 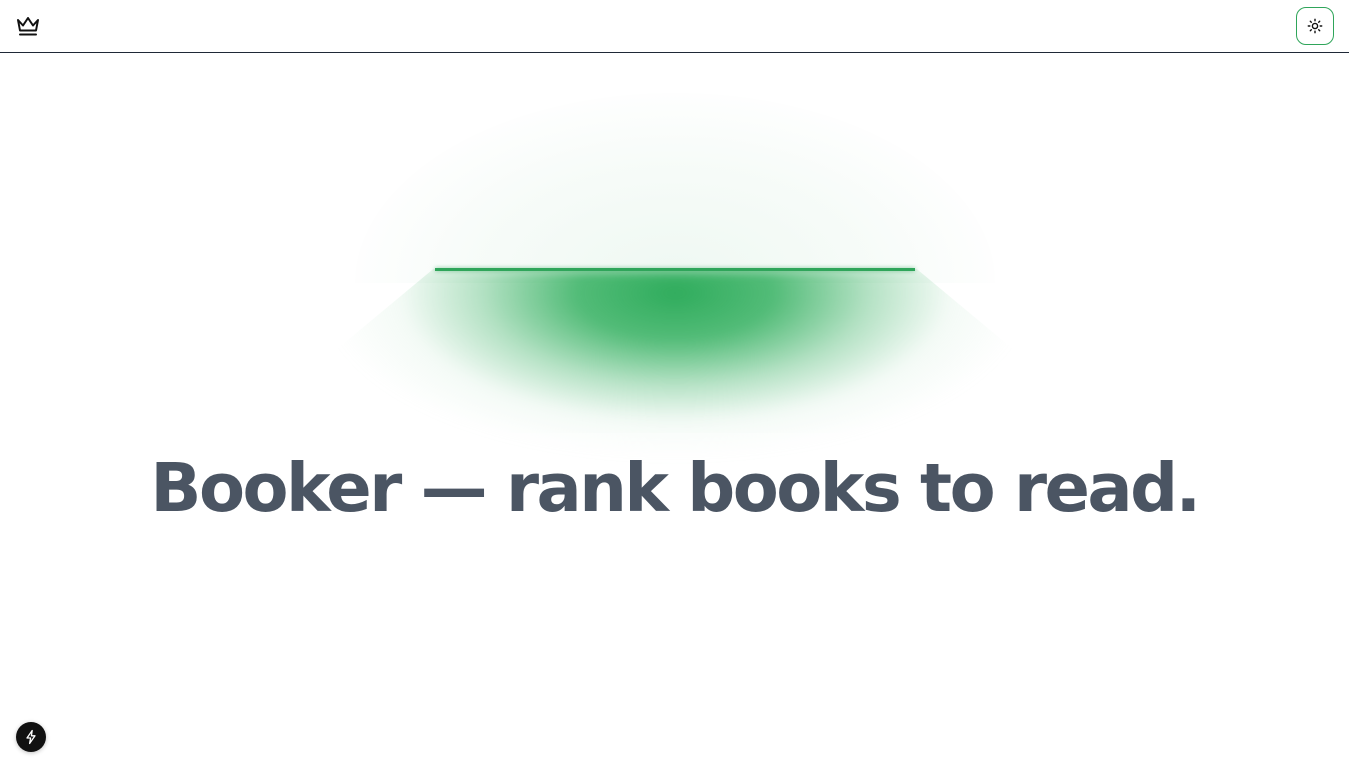 I want to click on crown-icon, so click(x=28, y=26).